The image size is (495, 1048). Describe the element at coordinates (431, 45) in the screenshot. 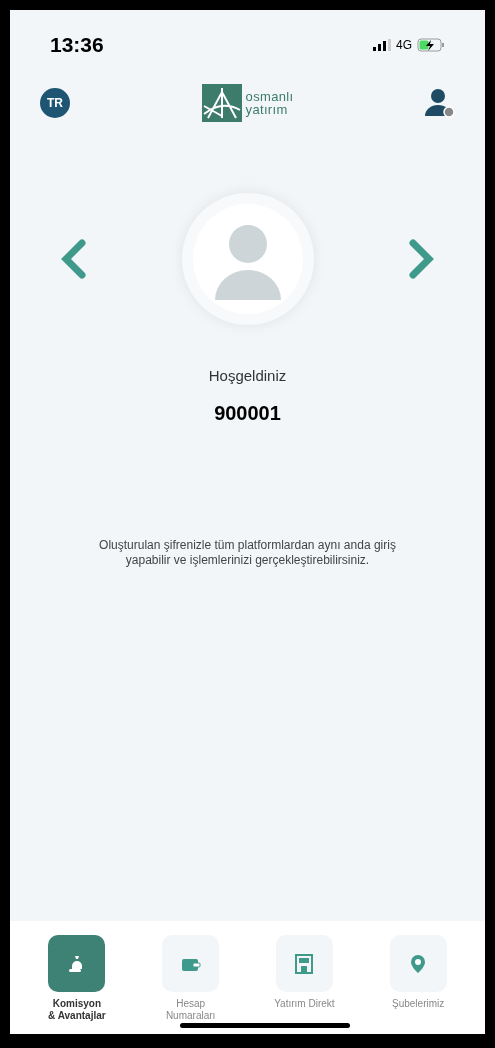

I see `battery-icon` at that location.